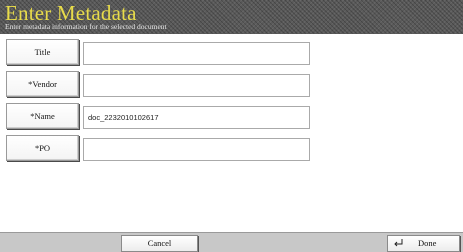  I want to click on field-row-name: *Name, so click(160, 117).